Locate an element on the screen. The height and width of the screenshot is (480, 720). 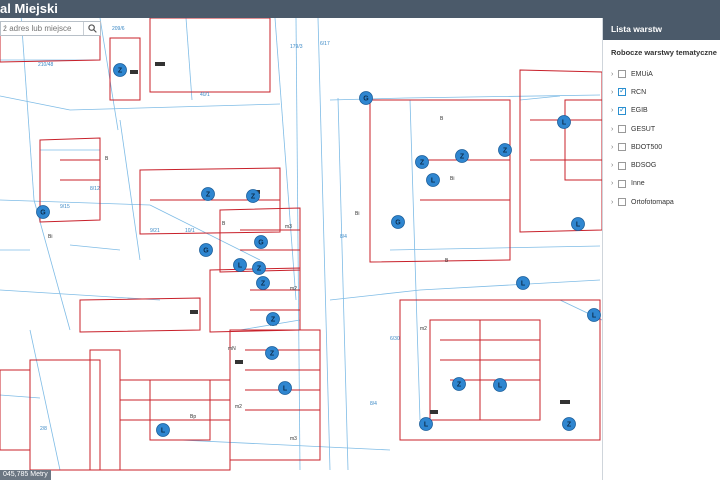
address-search is located at coordinates (50, 28).